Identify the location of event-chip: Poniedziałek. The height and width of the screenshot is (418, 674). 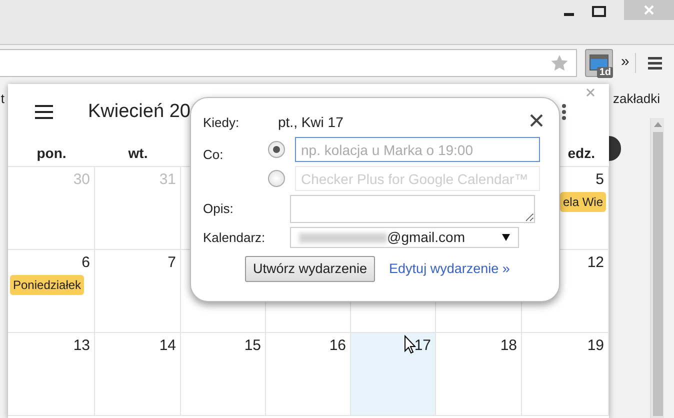
(47, 284).